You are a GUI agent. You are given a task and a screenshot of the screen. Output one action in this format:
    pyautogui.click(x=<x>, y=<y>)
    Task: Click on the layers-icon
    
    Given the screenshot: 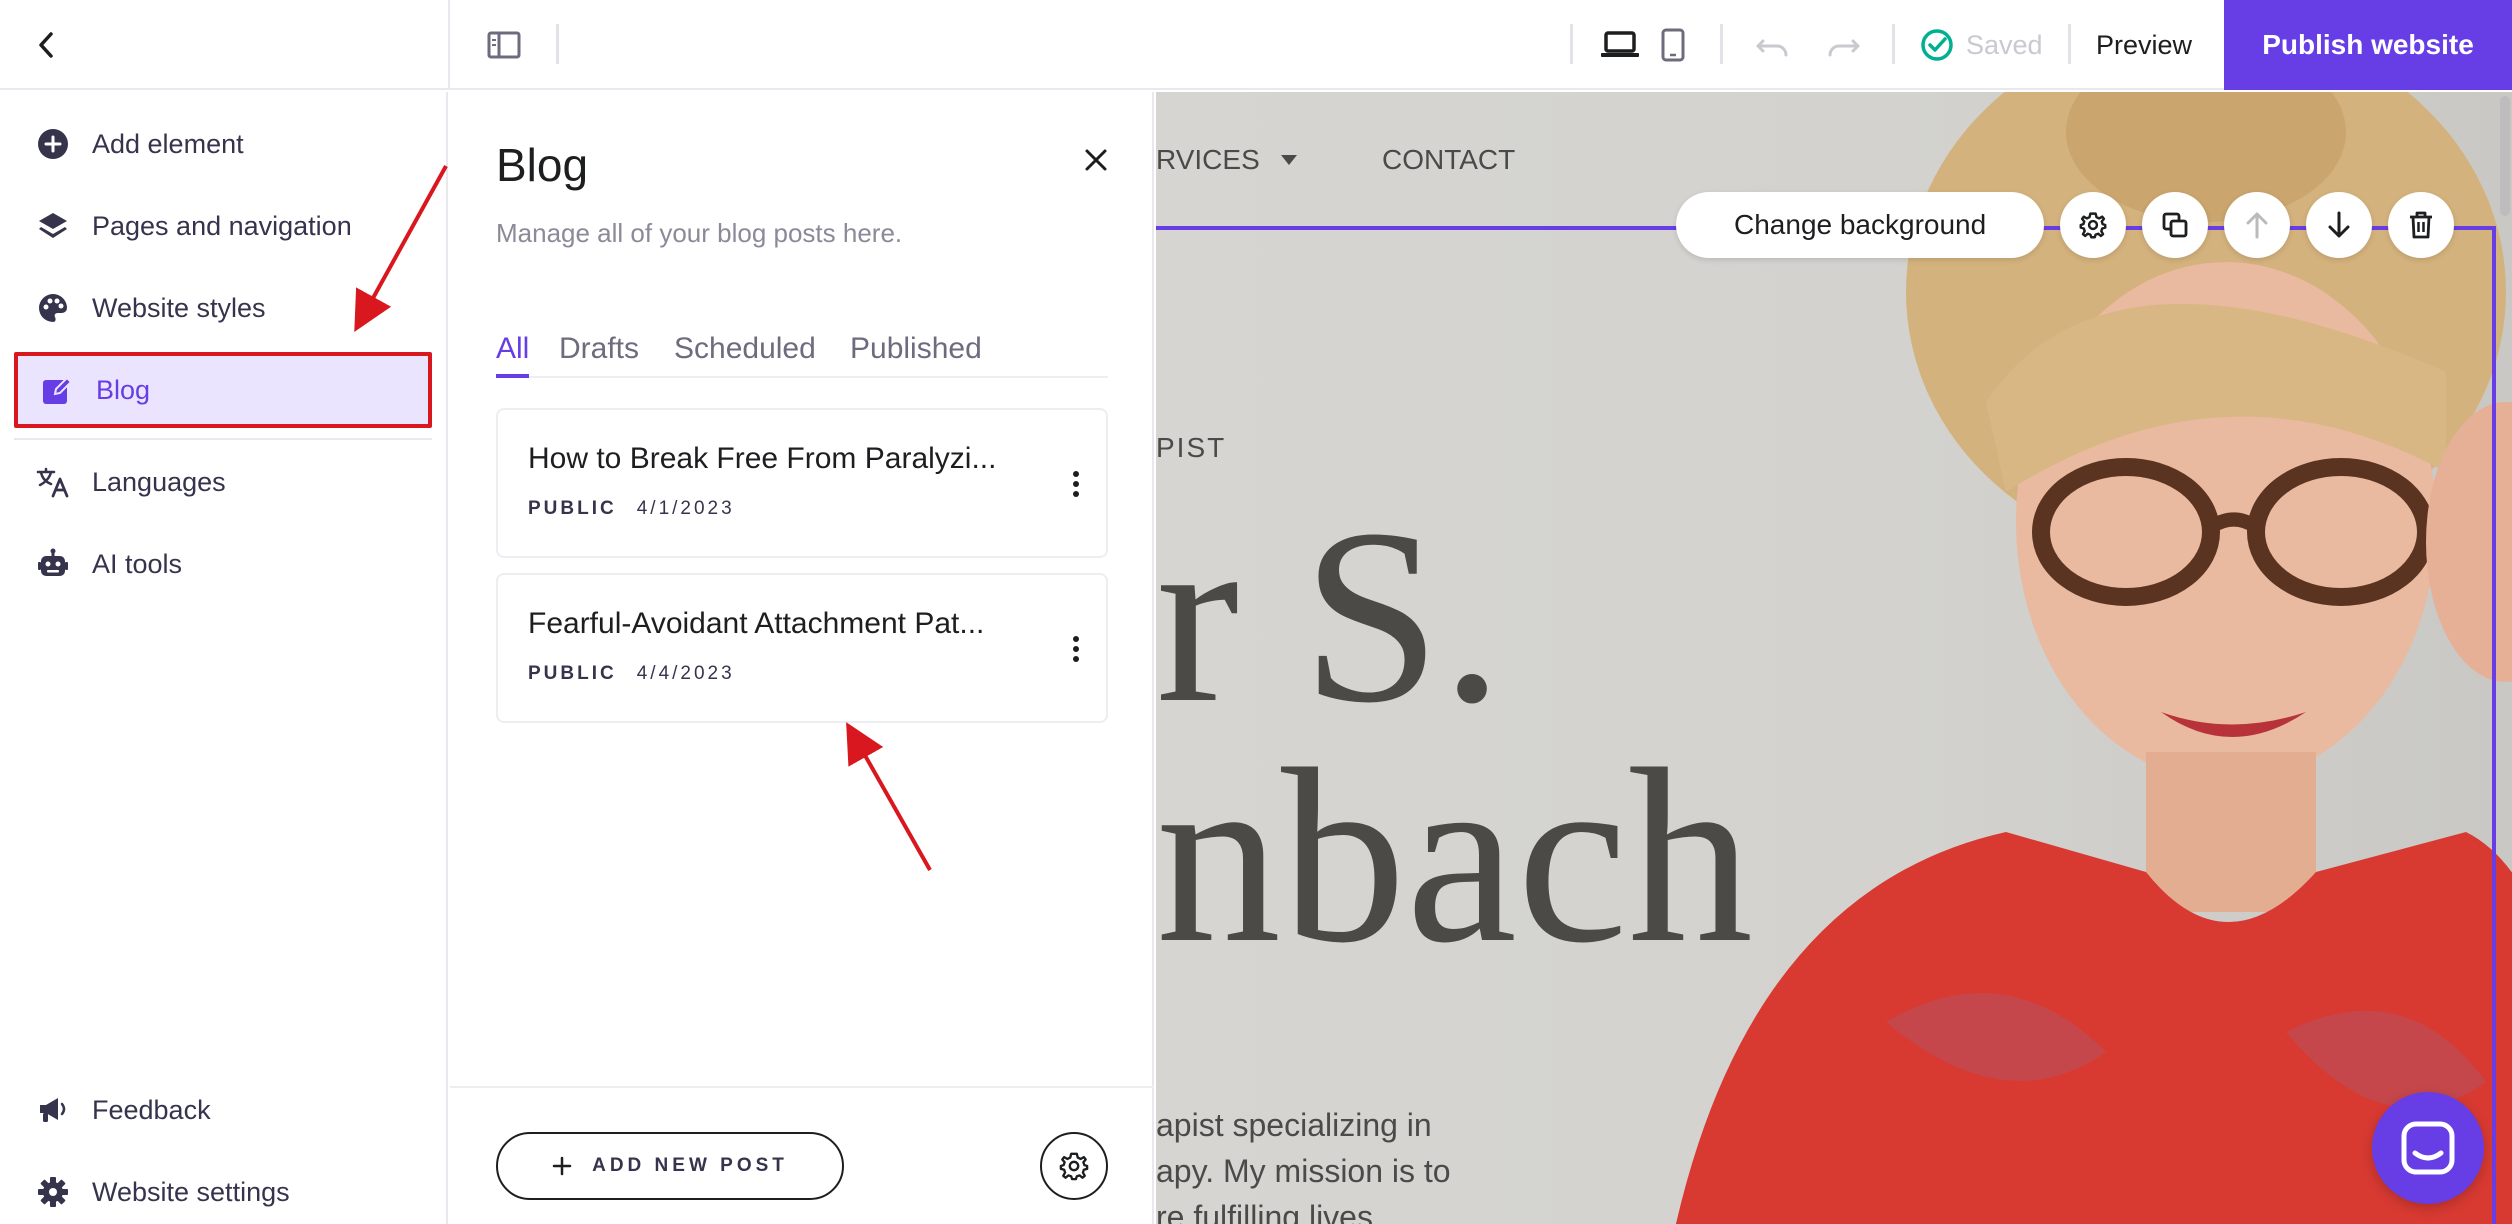 What is the action you would take?
    pyautogui.click(x=53, y=226)
    